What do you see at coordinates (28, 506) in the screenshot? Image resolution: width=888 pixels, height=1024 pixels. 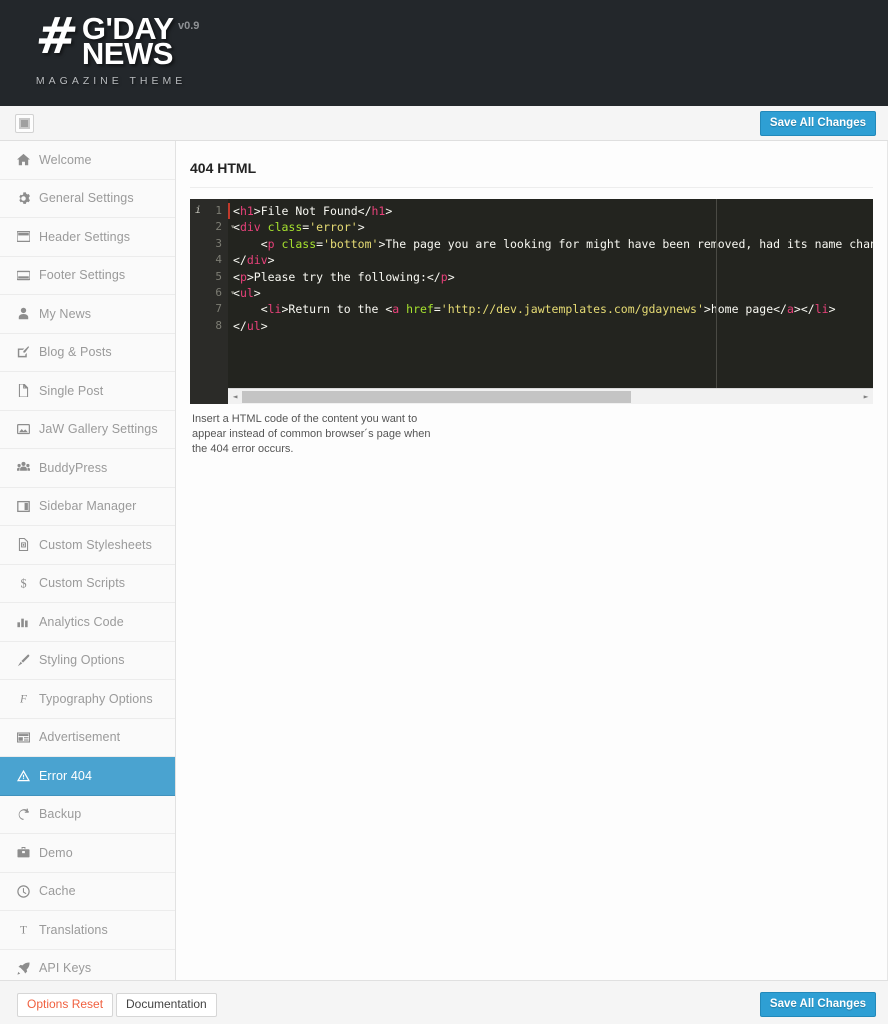 I see `columns-icon` at bounding box center [28, 506].